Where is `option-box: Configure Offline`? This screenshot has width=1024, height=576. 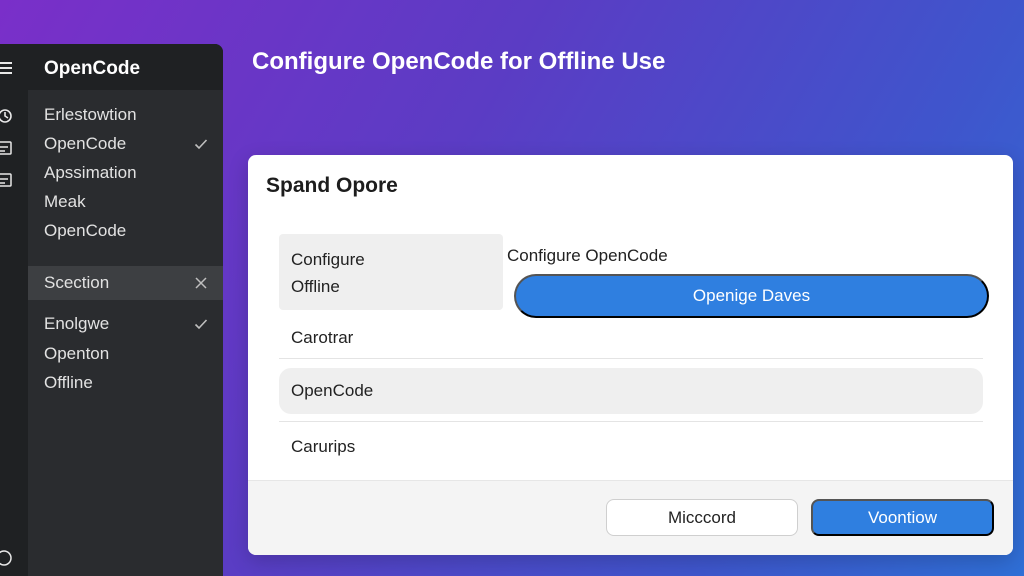
option-box: Configure Offline is located at coordinates (391, 272).